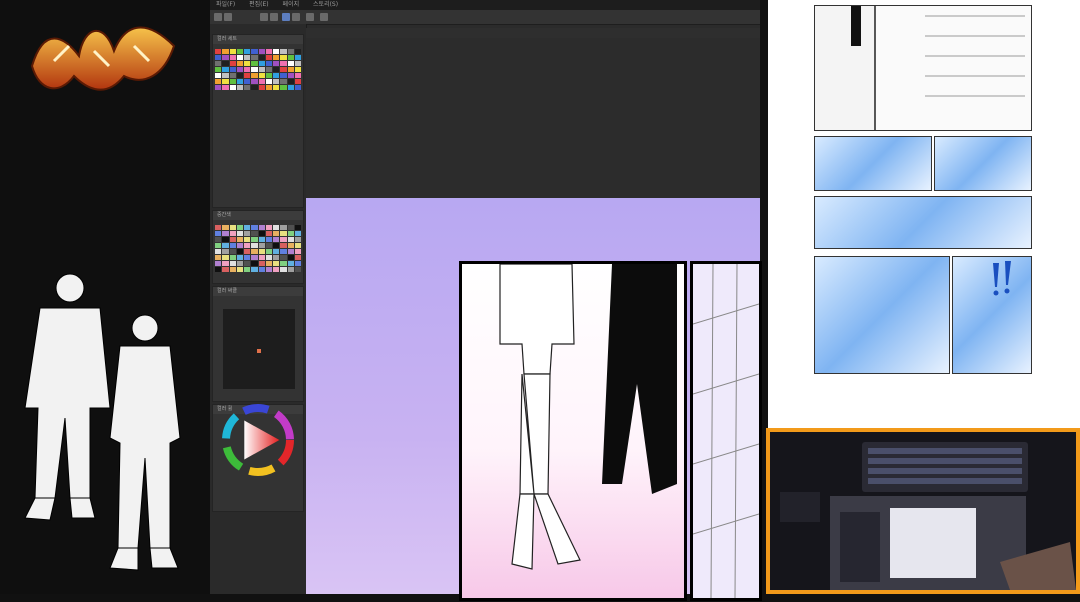  I want to click on color-map-field, so click(259, 349).